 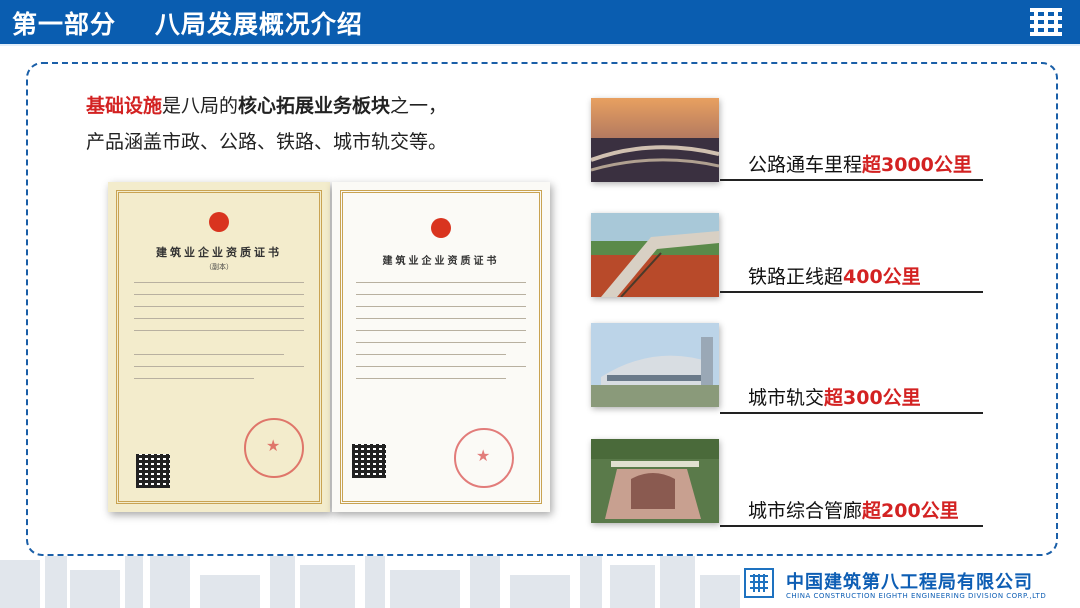 I want to click on header-bar: 第一部分 八局发展概况介绍, so click(x=540, y=22).